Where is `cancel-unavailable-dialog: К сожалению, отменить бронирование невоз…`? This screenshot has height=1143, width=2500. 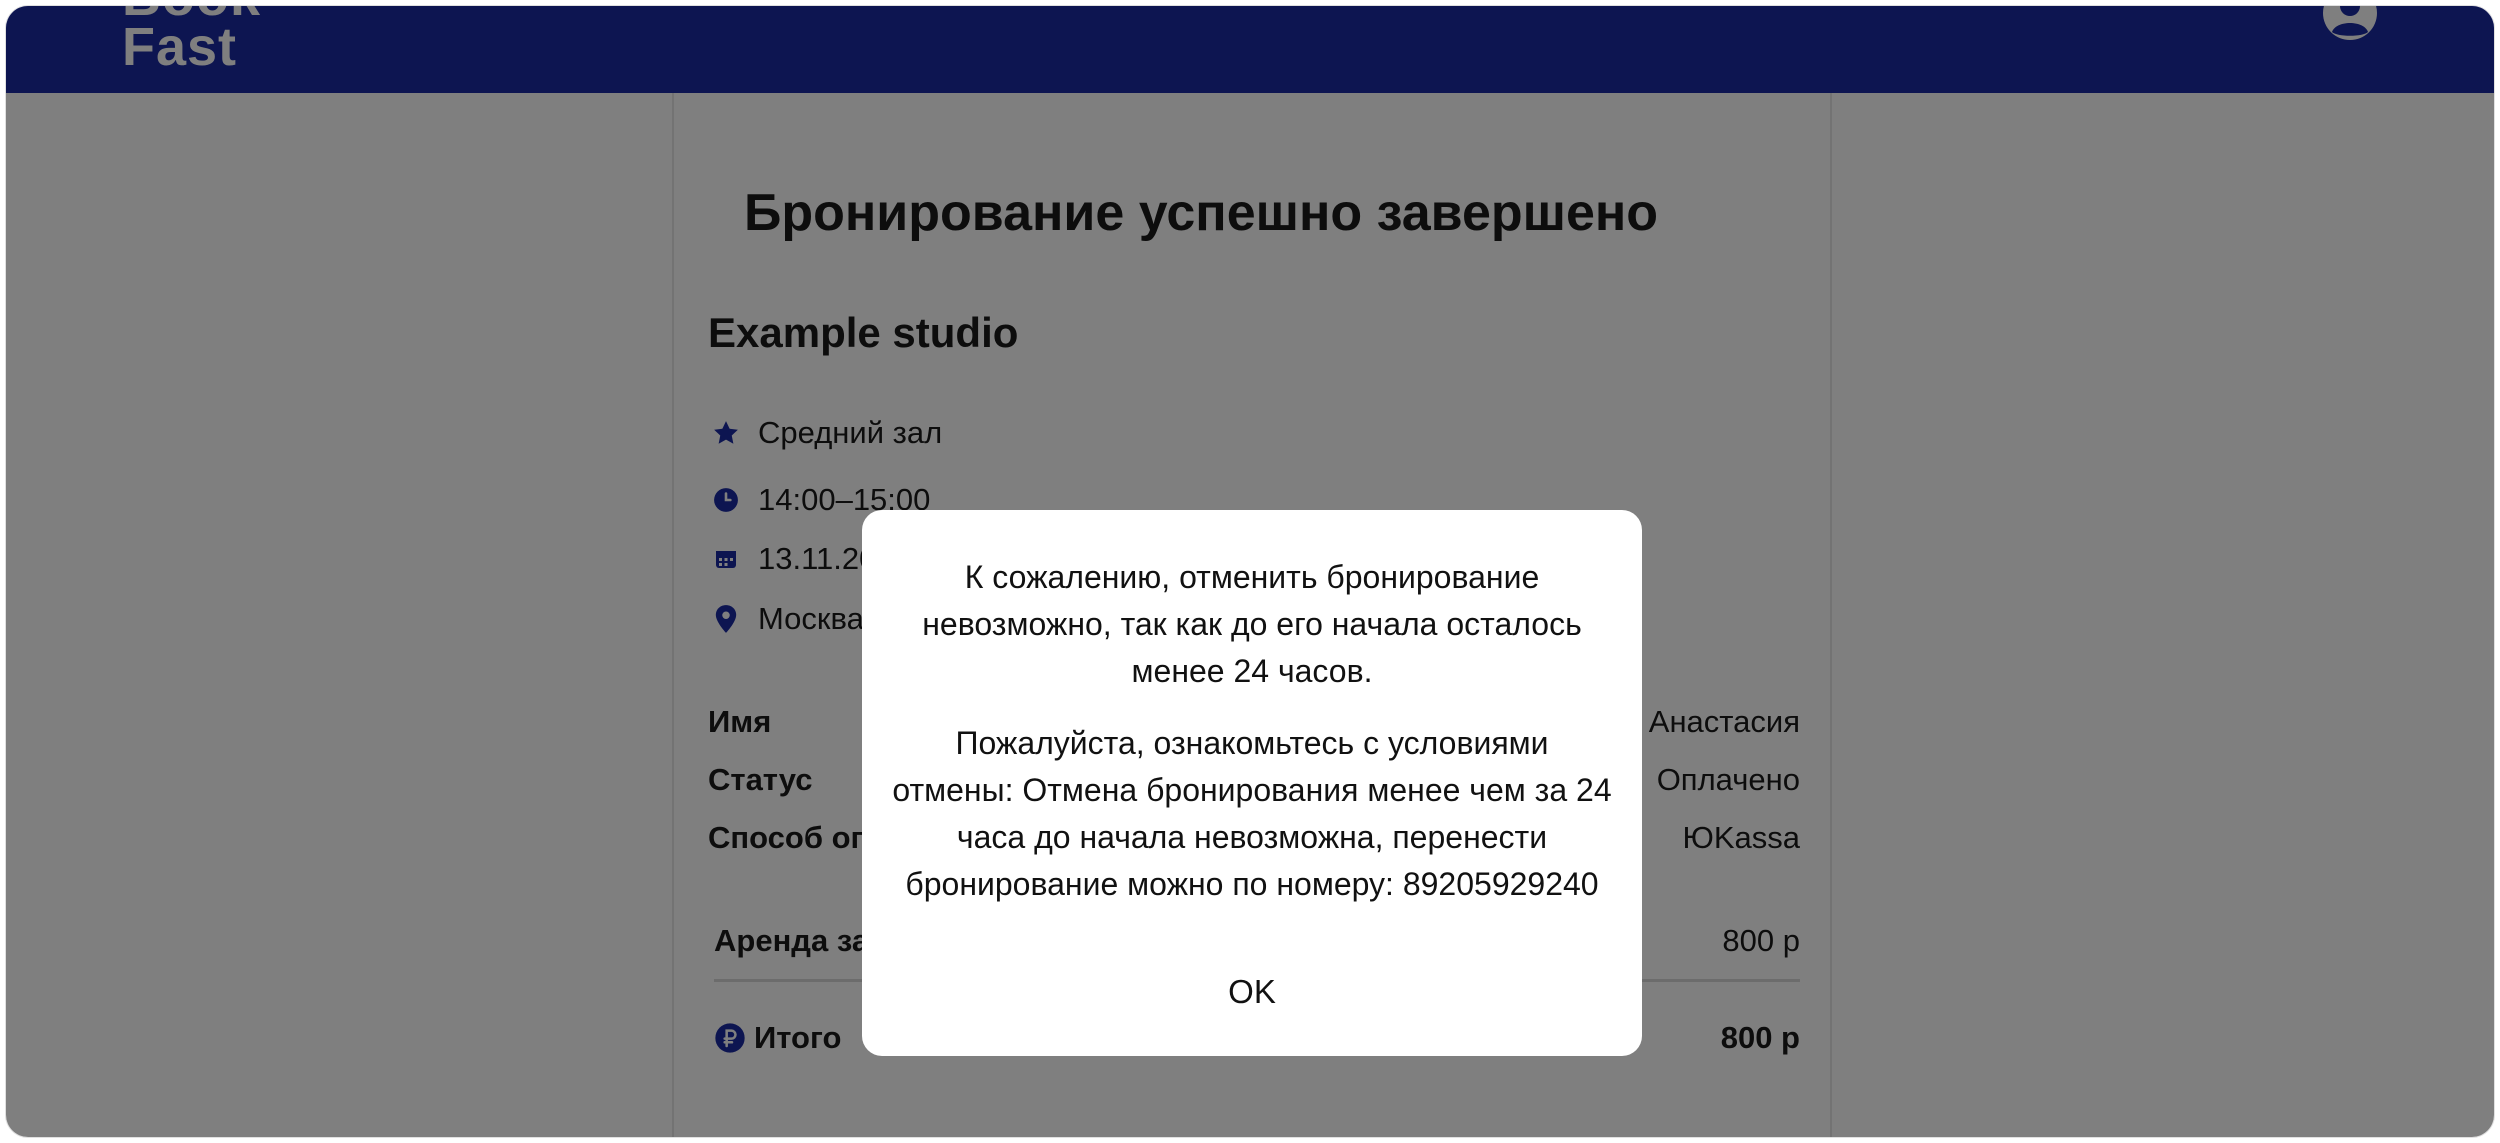
cancel-unavailable-dialog: К сожалению, отменить бронирование невоз… is located at coordinates (1252, 783).